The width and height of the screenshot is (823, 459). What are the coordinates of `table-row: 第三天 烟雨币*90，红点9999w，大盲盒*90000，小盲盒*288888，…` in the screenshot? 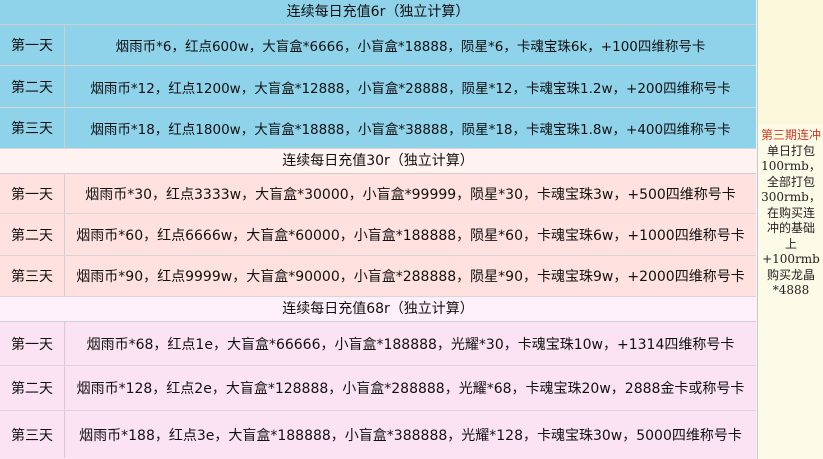 It's located at (378, 276).